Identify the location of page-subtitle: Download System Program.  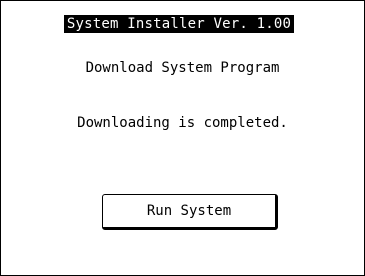
(182, 68).